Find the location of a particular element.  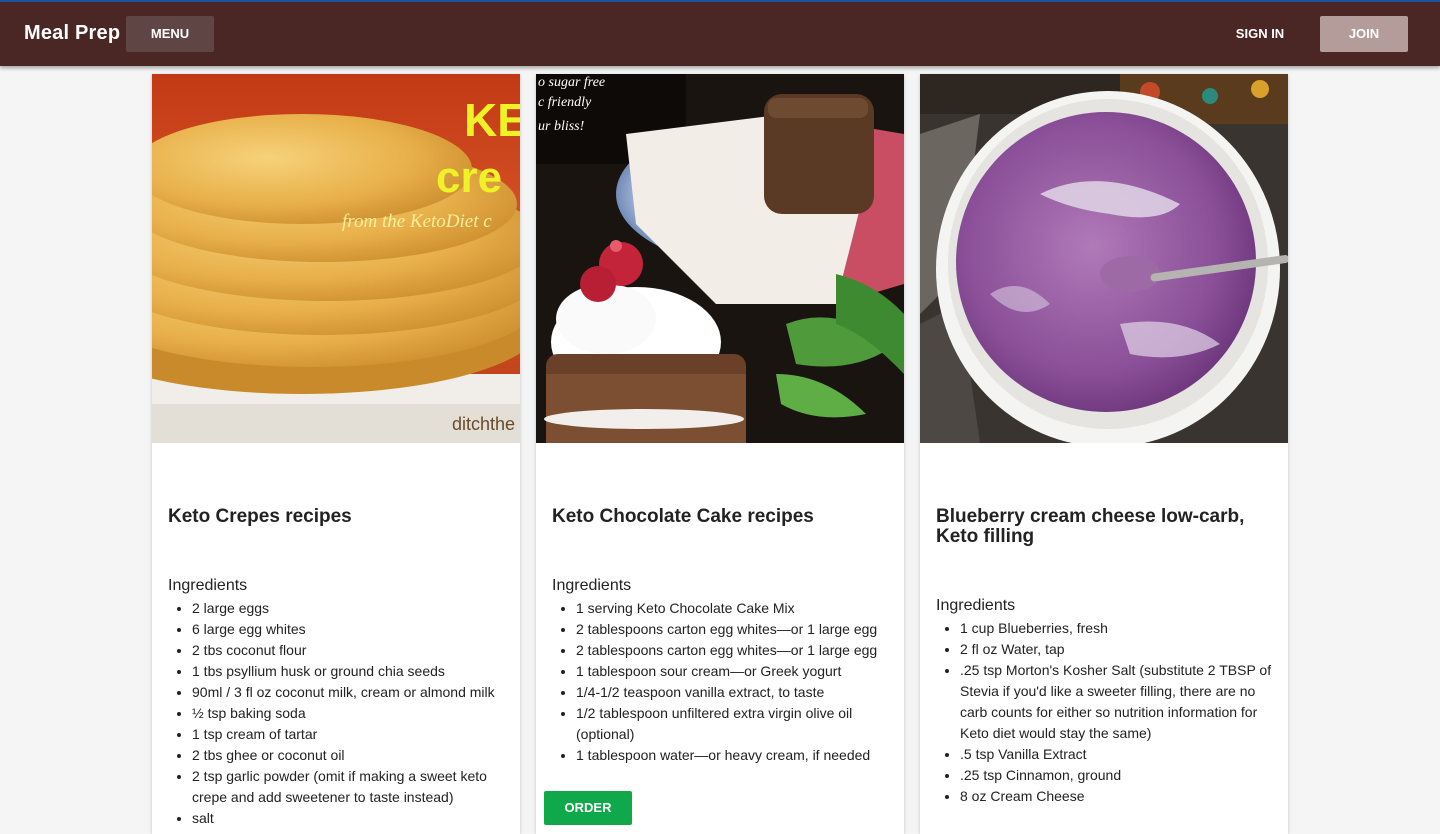

recipe-title: Keto Chocolate Cake recipes is located at coordinates (720, 517).